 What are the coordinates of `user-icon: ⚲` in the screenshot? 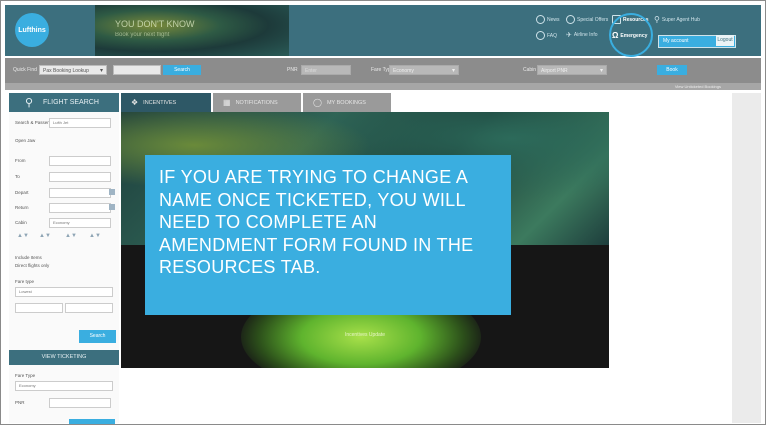 It's located at (657, 19).